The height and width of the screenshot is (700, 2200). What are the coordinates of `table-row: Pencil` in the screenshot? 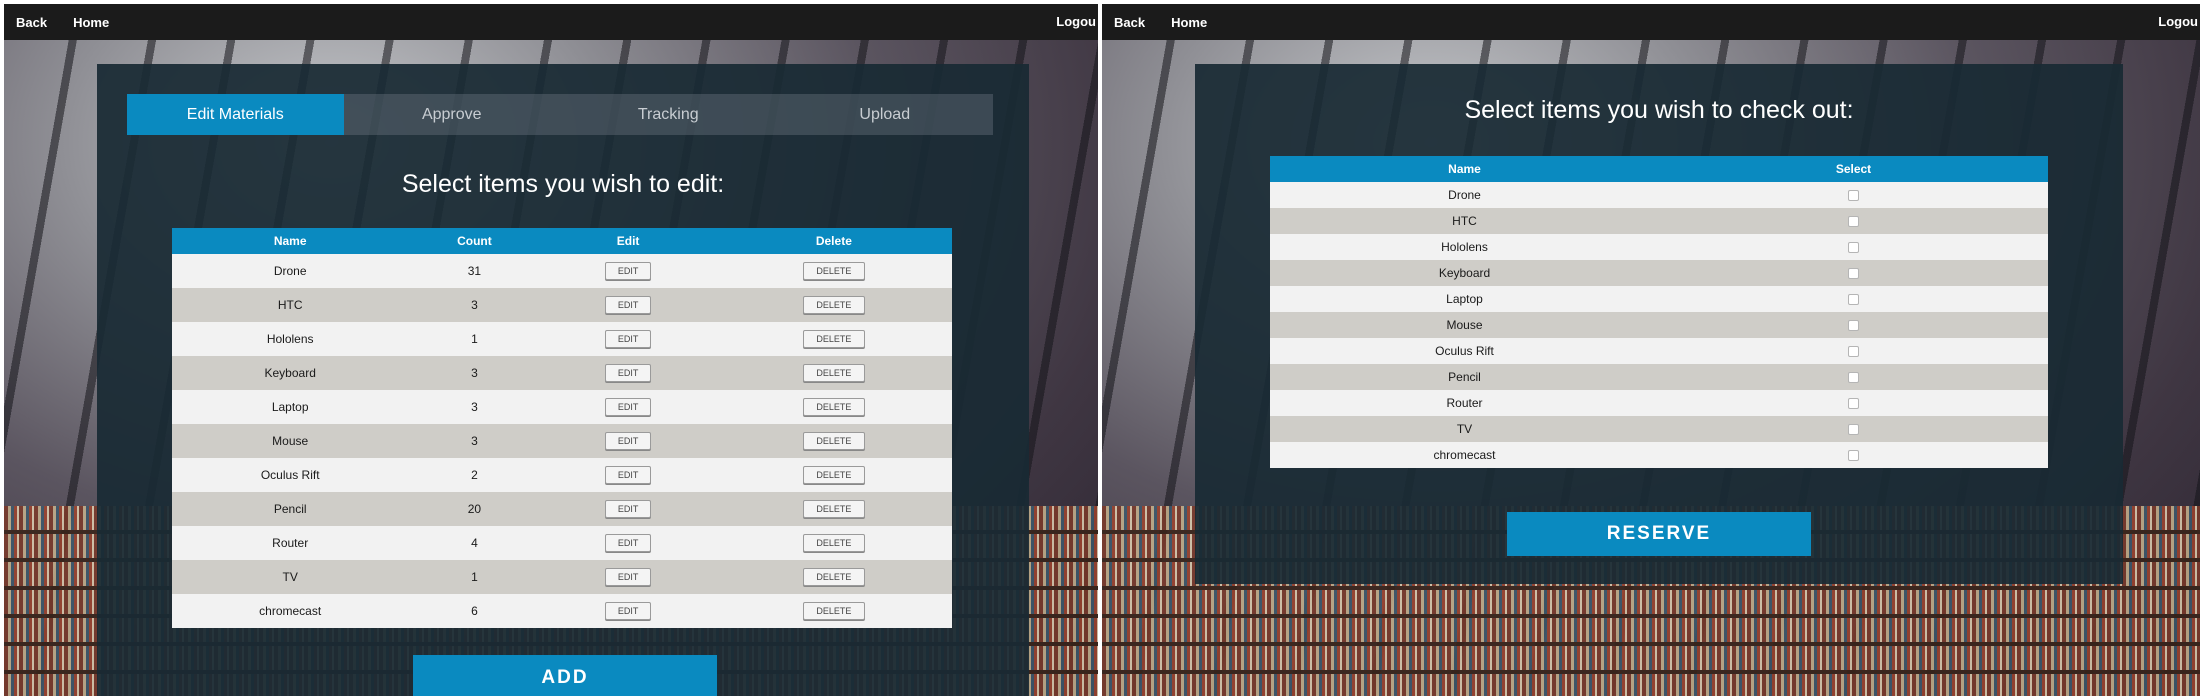 It's located at (1659, 377).